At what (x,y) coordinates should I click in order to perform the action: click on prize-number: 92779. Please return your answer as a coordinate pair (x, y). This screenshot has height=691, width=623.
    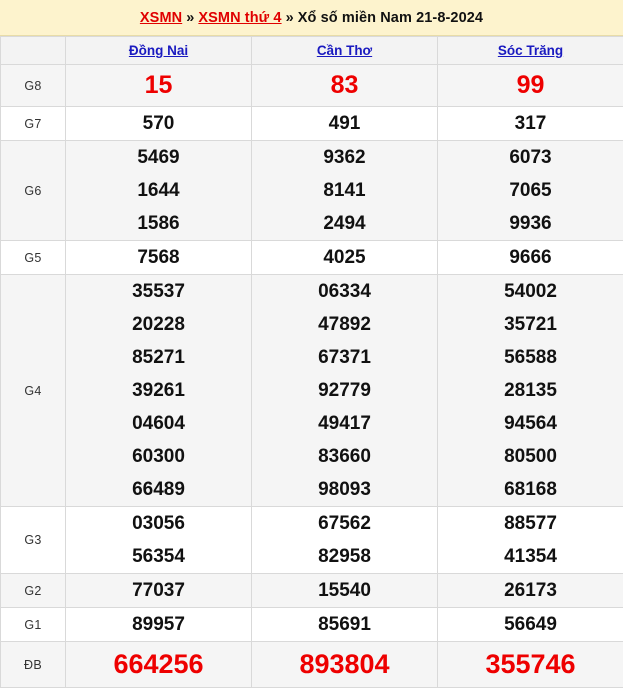
    Looking at the image, I should click on (344, 390).